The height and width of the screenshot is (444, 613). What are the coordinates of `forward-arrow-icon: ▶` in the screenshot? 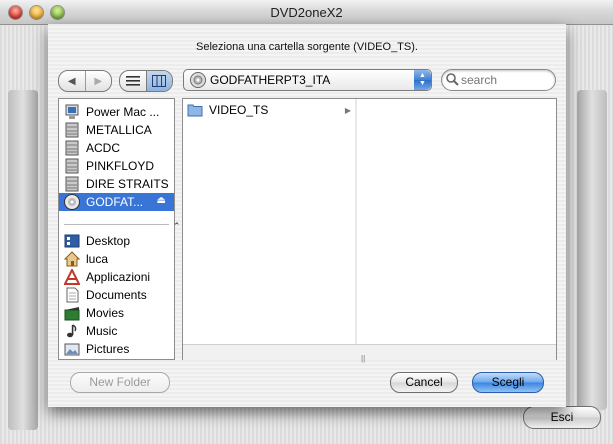 It's located at (98, 81).